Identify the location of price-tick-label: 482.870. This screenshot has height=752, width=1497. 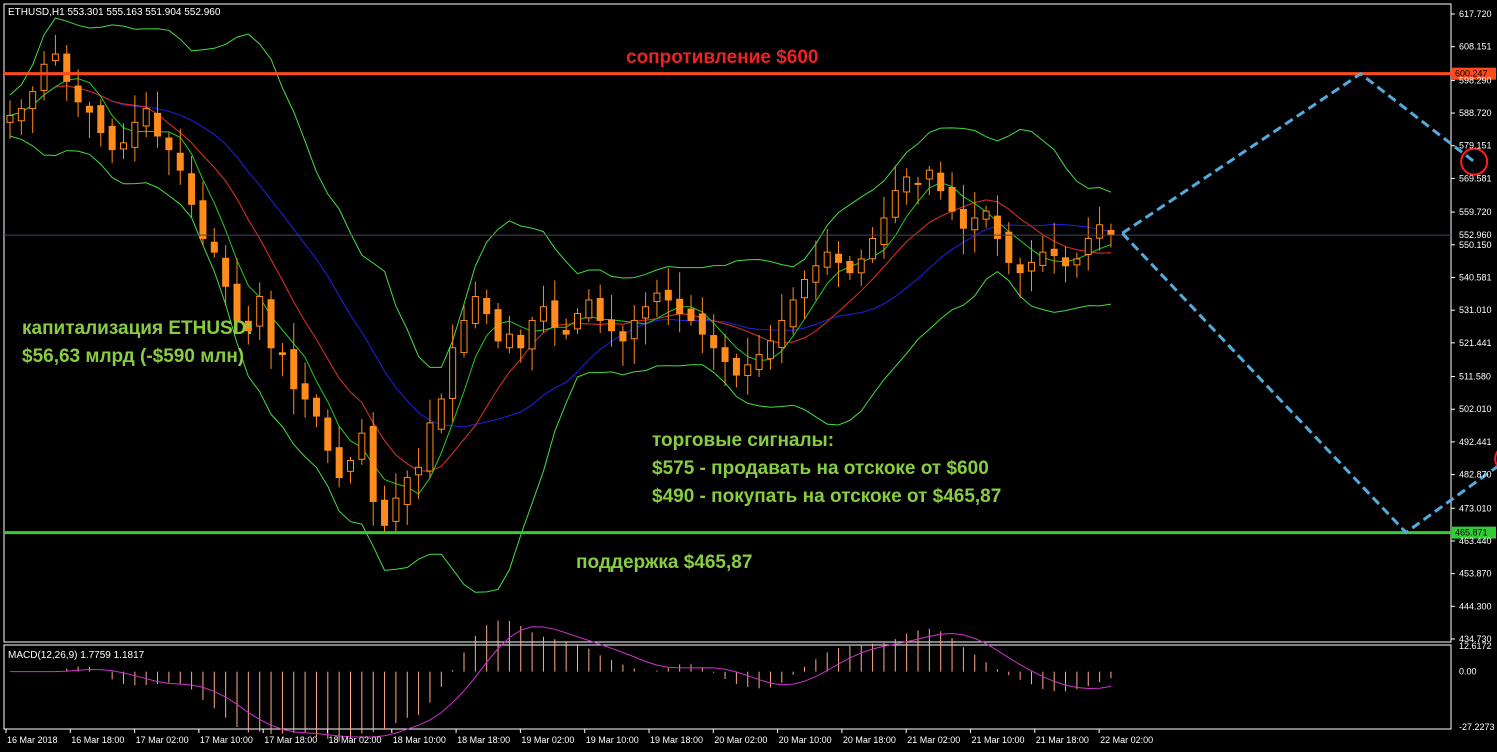
(1475, 475).